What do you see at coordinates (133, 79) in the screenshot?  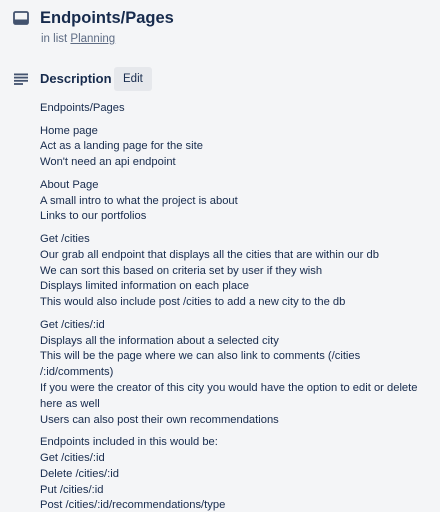 I see `edit-description-button: Edit` at bounding box center [133, 79].